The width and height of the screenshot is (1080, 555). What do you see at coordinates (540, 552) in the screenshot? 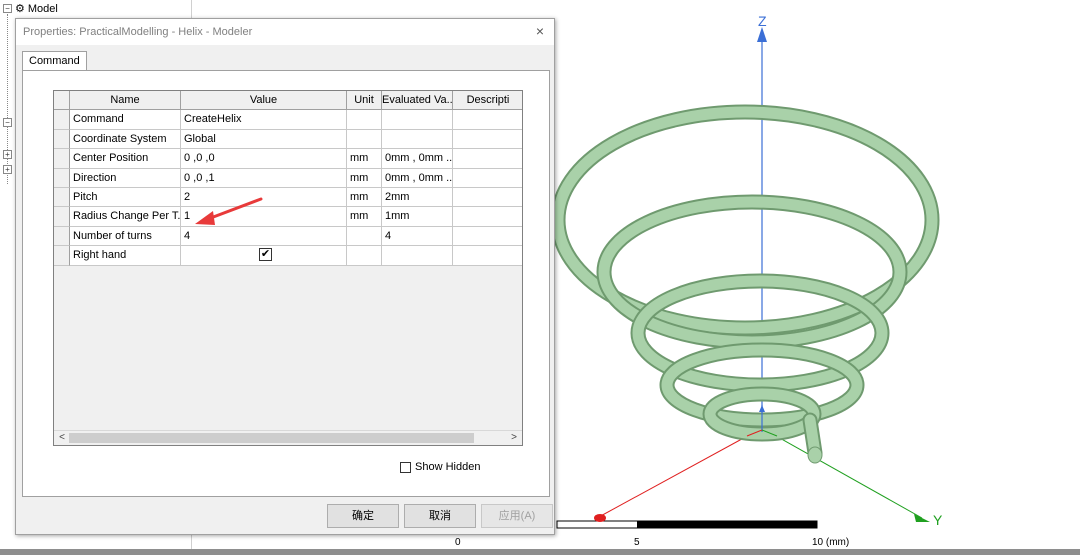
I see `status-strip` at bounding box center [540, 552].